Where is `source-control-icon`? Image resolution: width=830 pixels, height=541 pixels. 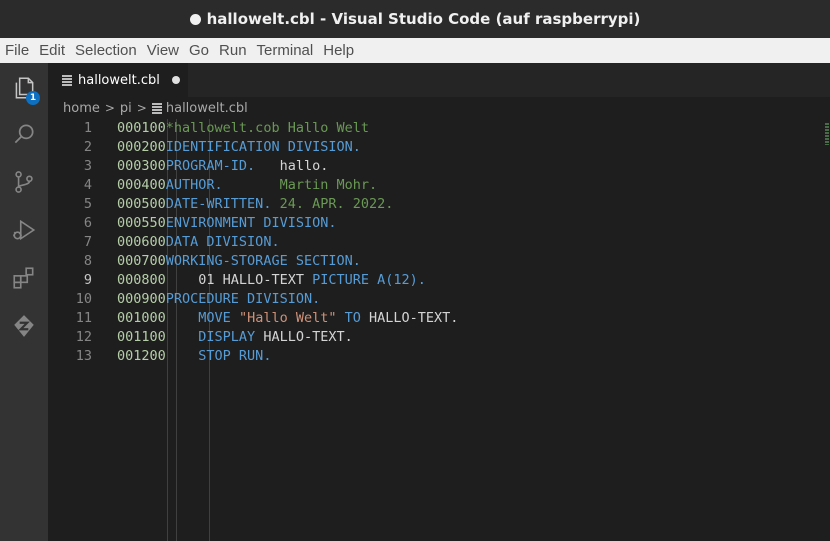 source-control-icon is located at coordinates (24, 182).